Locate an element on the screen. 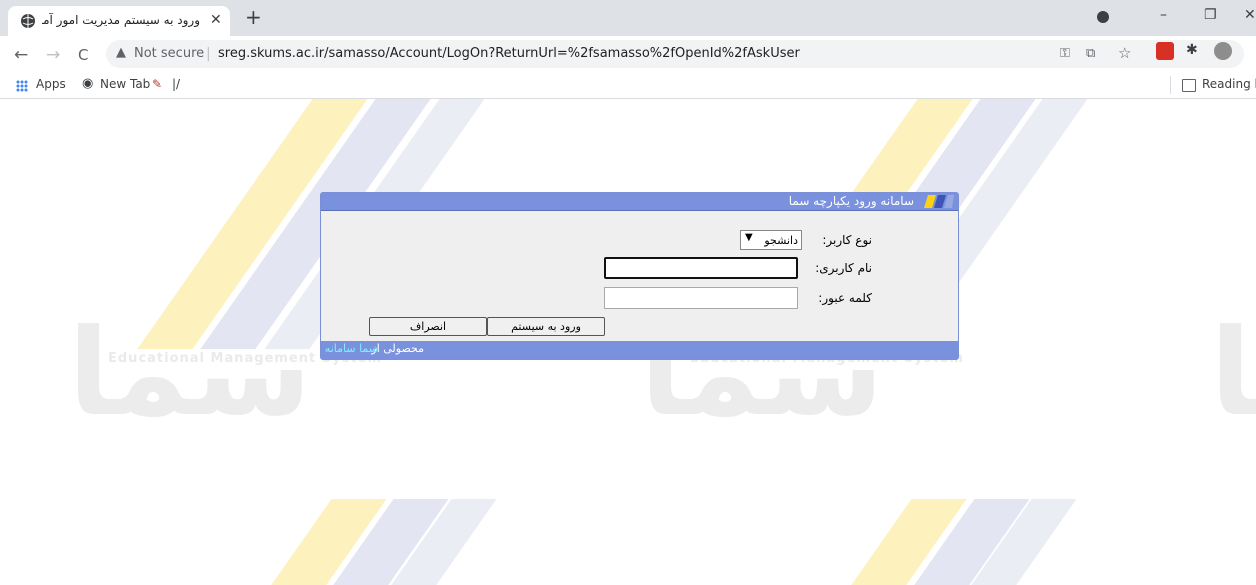  bookmark-new-tab: New Tab is located at coordinates (125, 84).